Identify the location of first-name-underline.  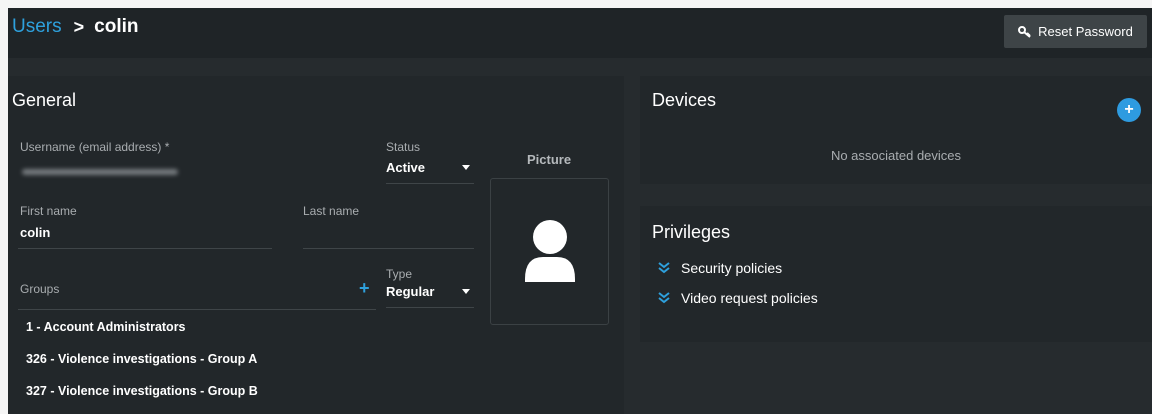
(145, 248).